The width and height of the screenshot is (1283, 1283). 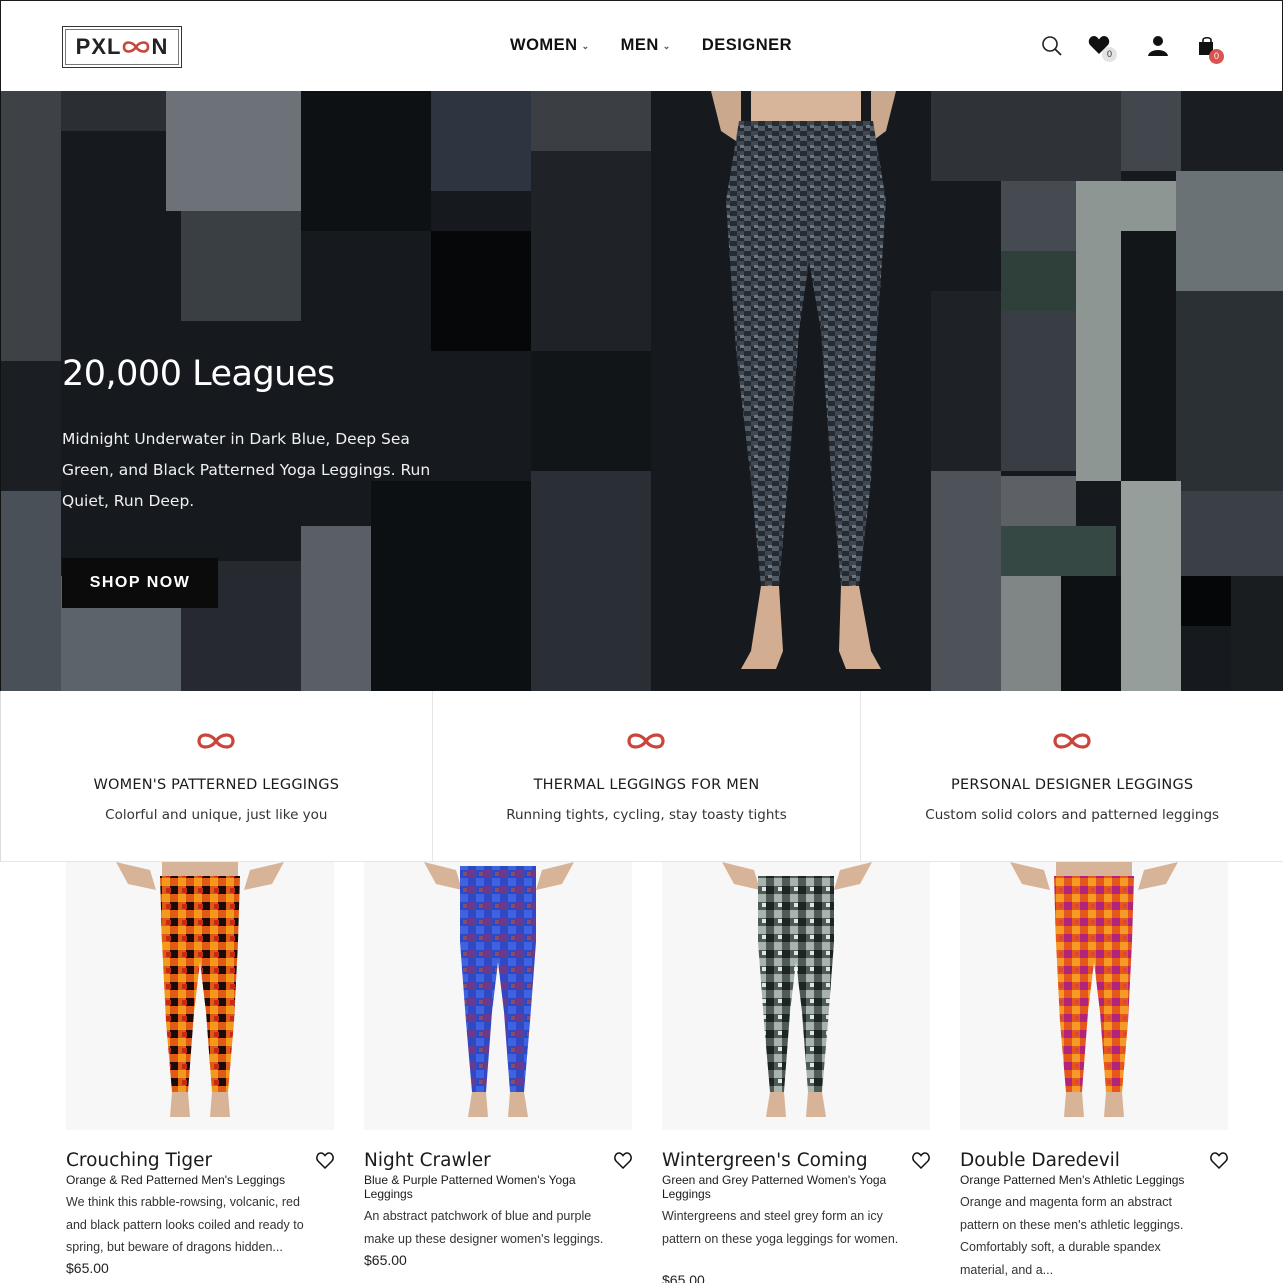 What do you see at coordinates (1040, 1160) in the screenshot?
I see `product-name: Double Daredevil` at bounding box center [1040, 1160].